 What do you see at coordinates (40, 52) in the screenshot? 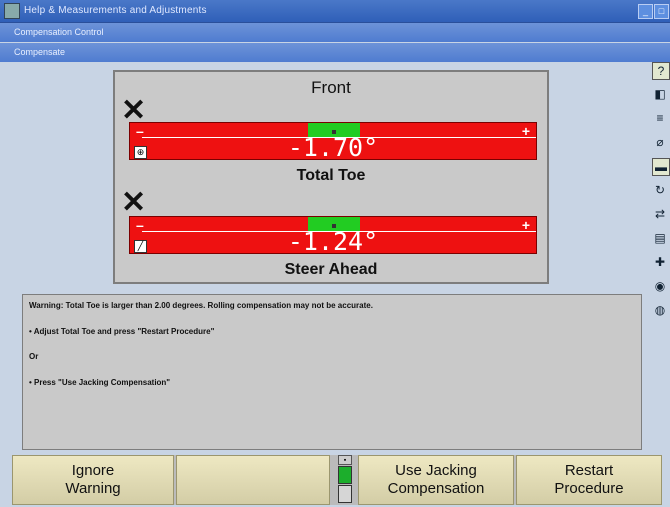
I see `procedure-text: Compensate` at bounding box center [40, 52].